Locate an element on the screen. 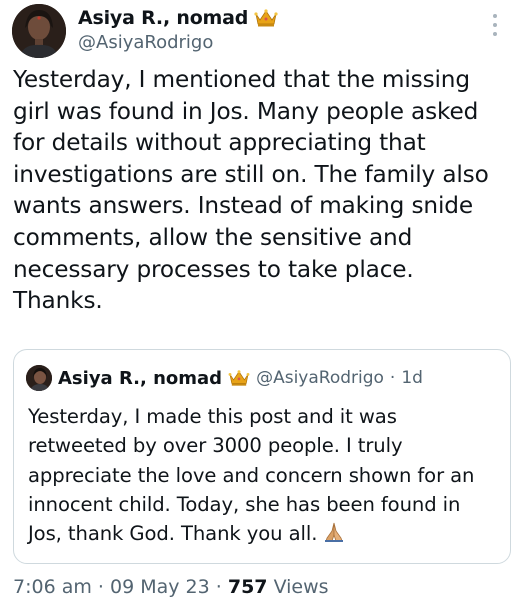 The image size is (516, 604). author-name-row: Asiya R., nomad is located at coordinates (178, 18).